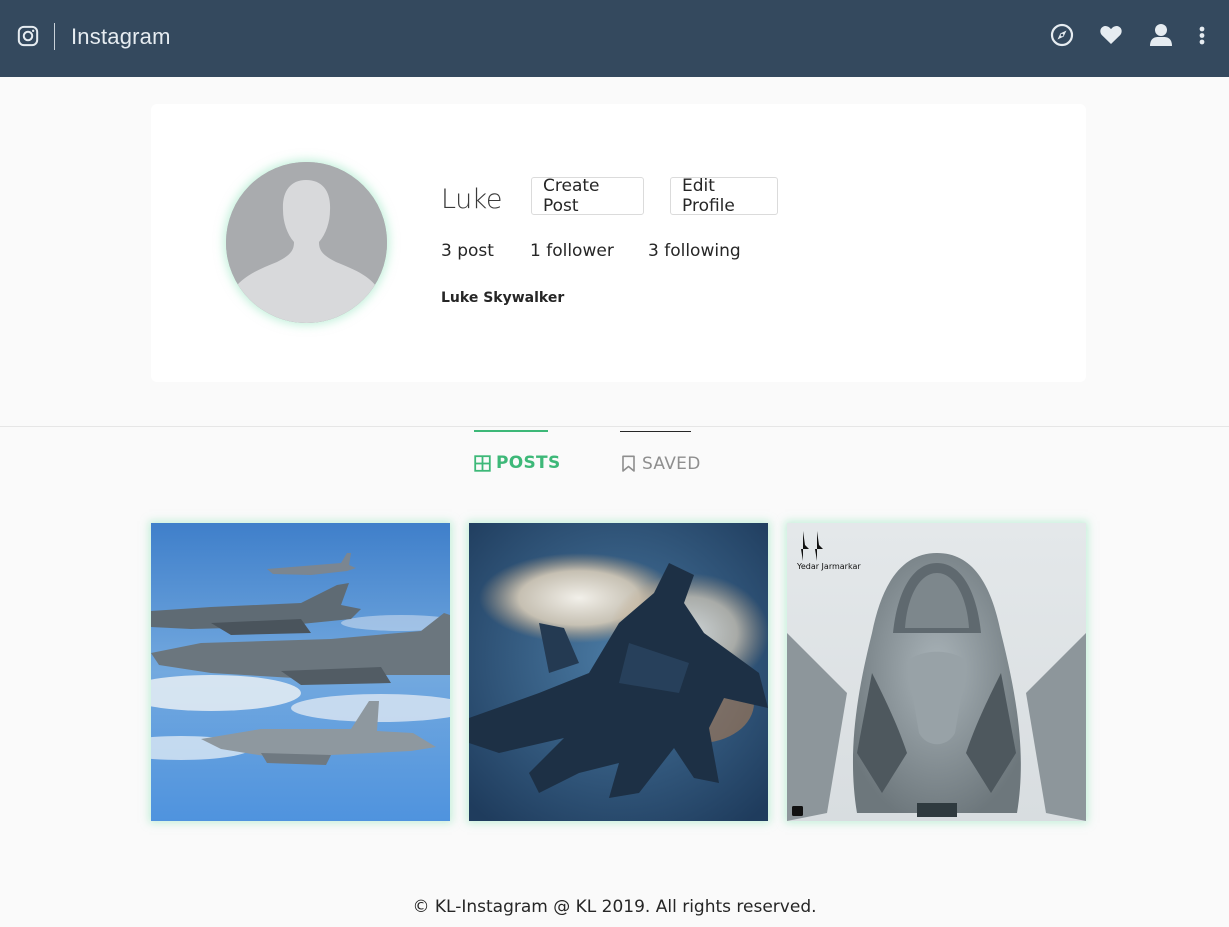 Image resolution: width=1229 pixels, height=927 pixels. What do you see at coordinates (671, 463) in the screenshot?
I see `tab-saved-label: SAVED` at bounding box center [671, 463].